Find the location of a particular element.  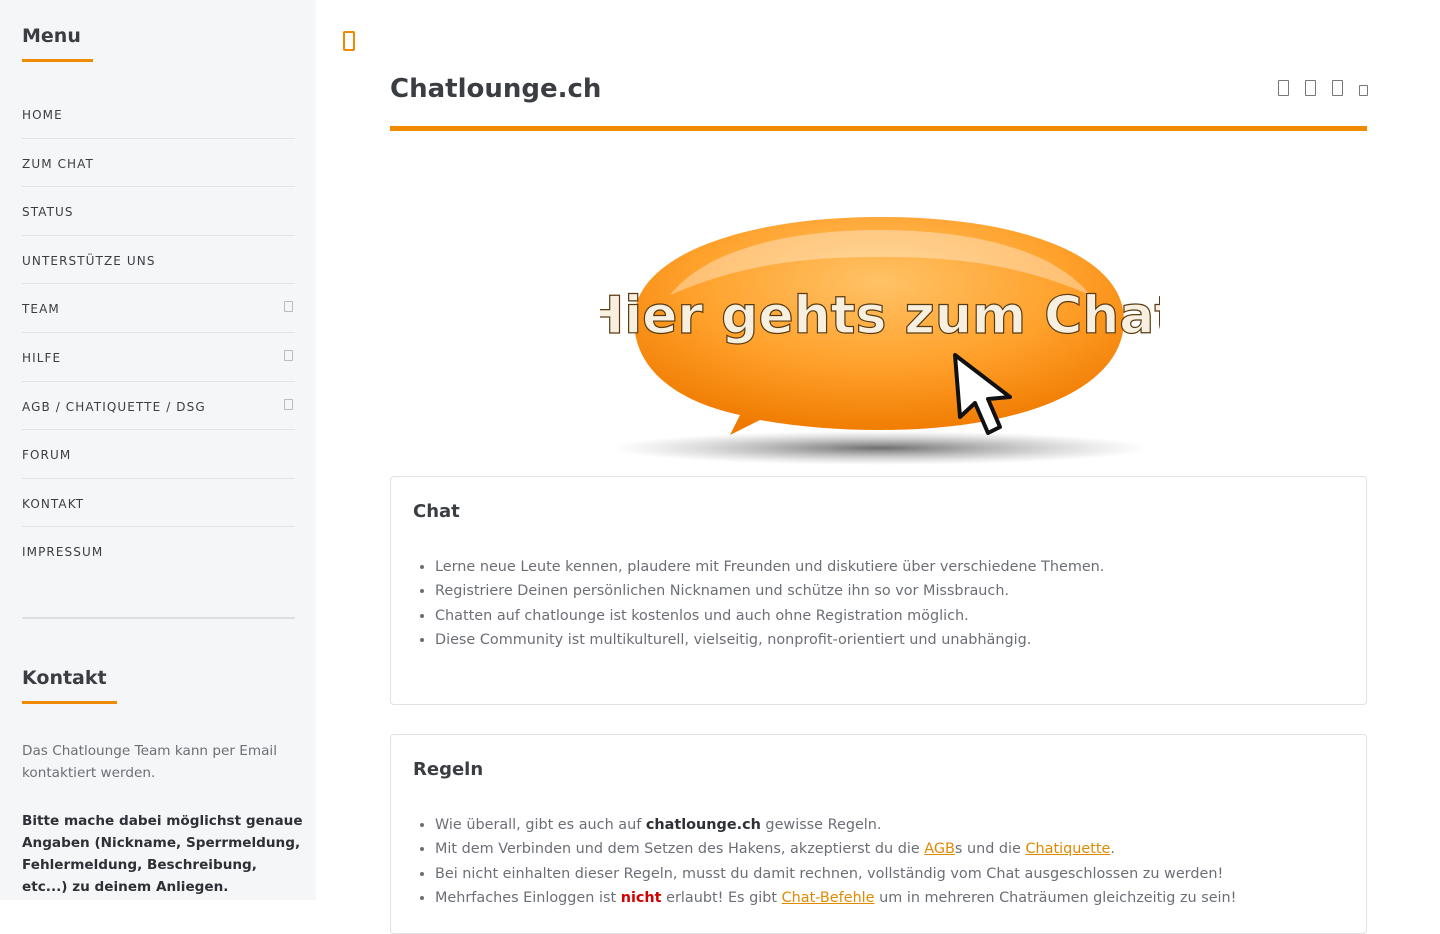

menu-link-forum: FORUM is located at coordinates (46, 455).